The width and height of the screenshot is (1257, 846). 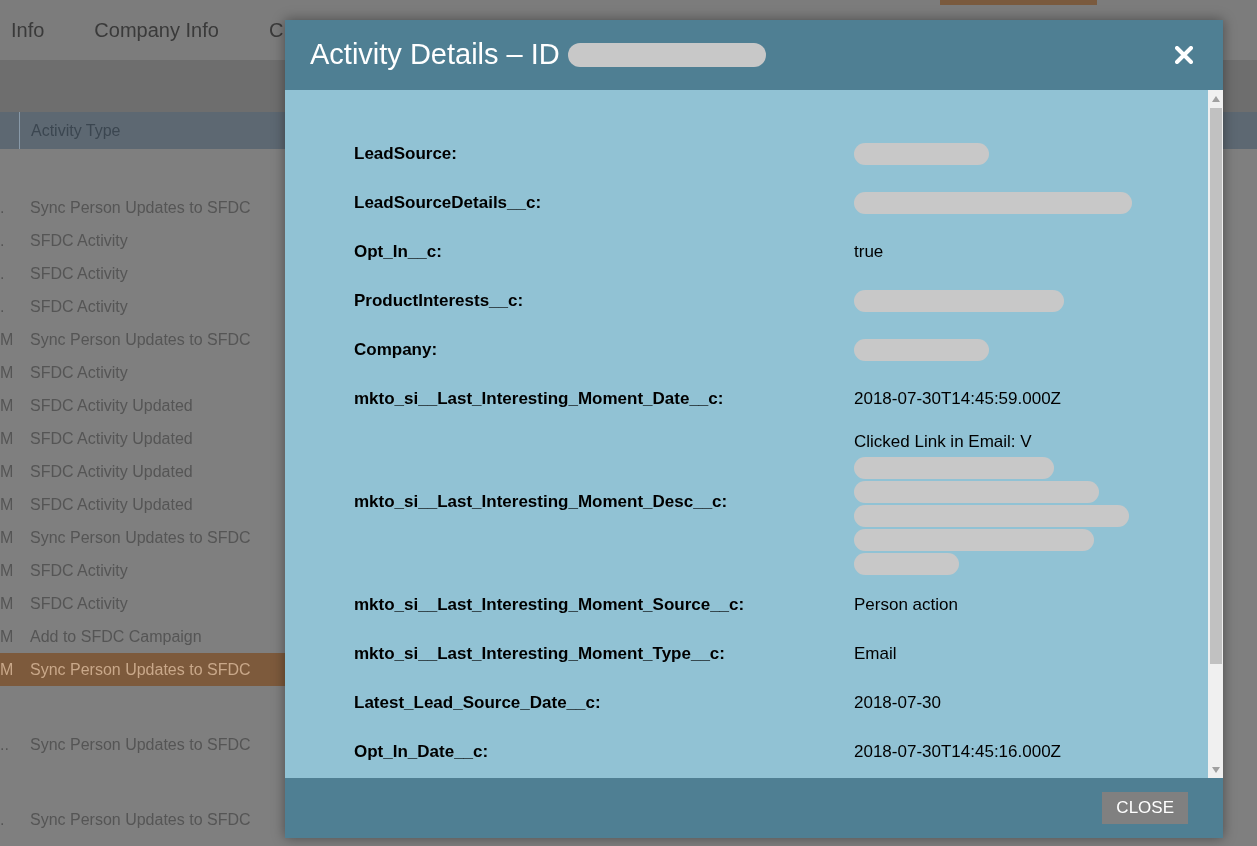 What do you see at coordinates (1184, 55) in the screenshot?
I see `close-icon` at bounding box center [1184, 55].